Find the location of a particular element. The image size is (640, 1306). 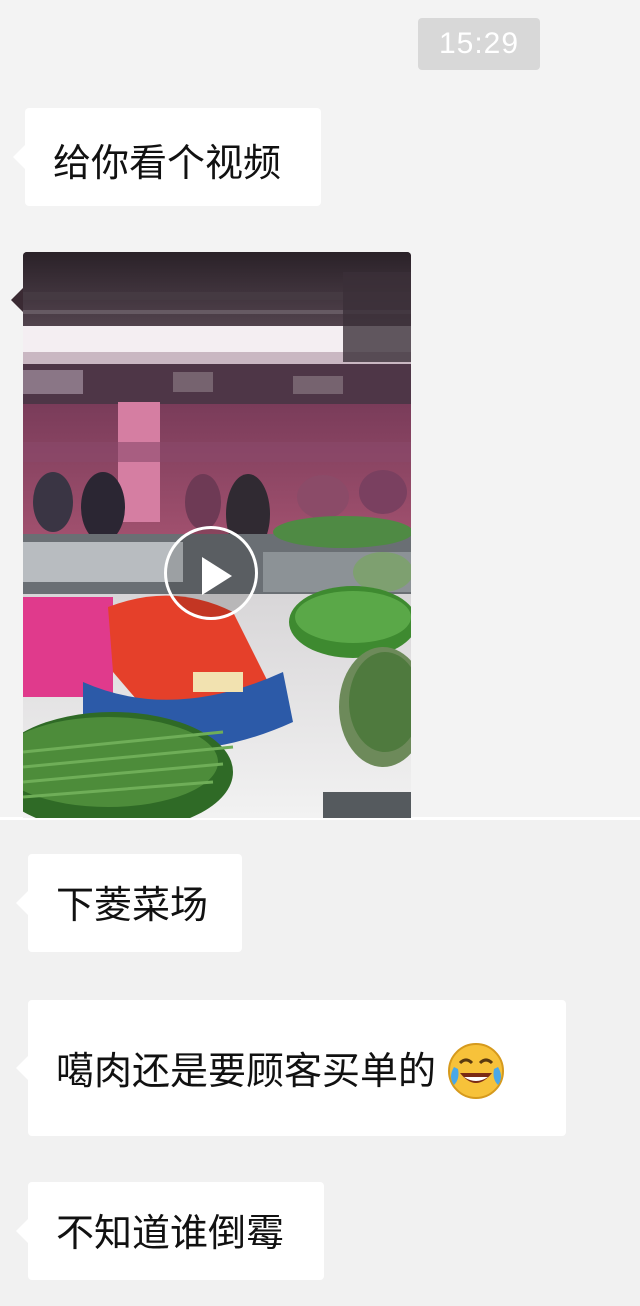

message-bubble-4: 不知道谁倒霉 is located at coordinates (170, 1231).